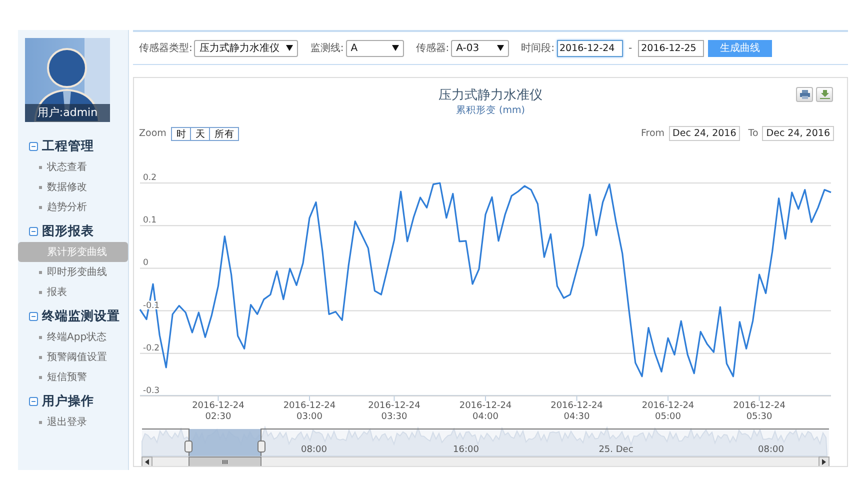 This screenshot has height=478, width=850. What do you see at coordinates (394, 412) in the screenshot?
I see `x-tick-label: 2016-12-24 03:30` at bounding box center [394, 412].